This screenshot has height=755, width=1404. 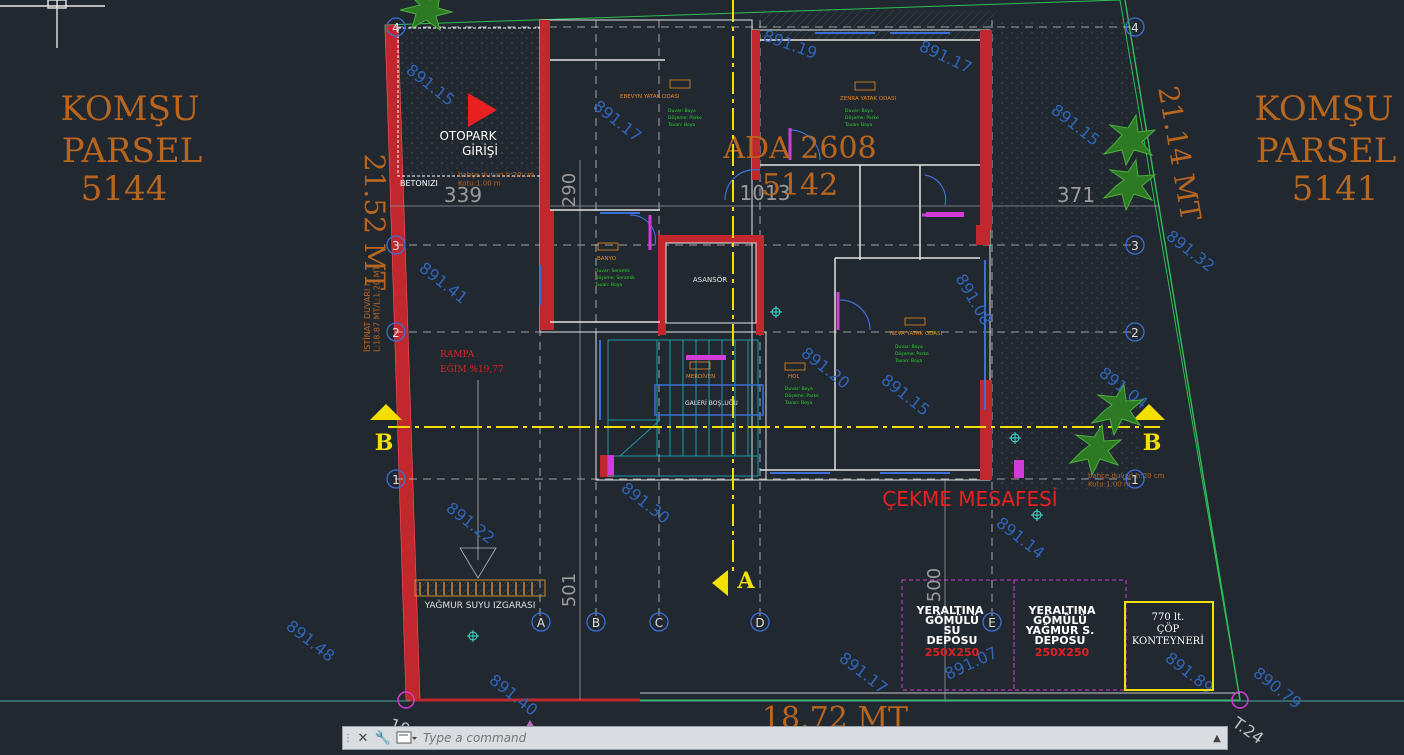 I want to click on svg-text: 891.48, so click(x=311, y=640).